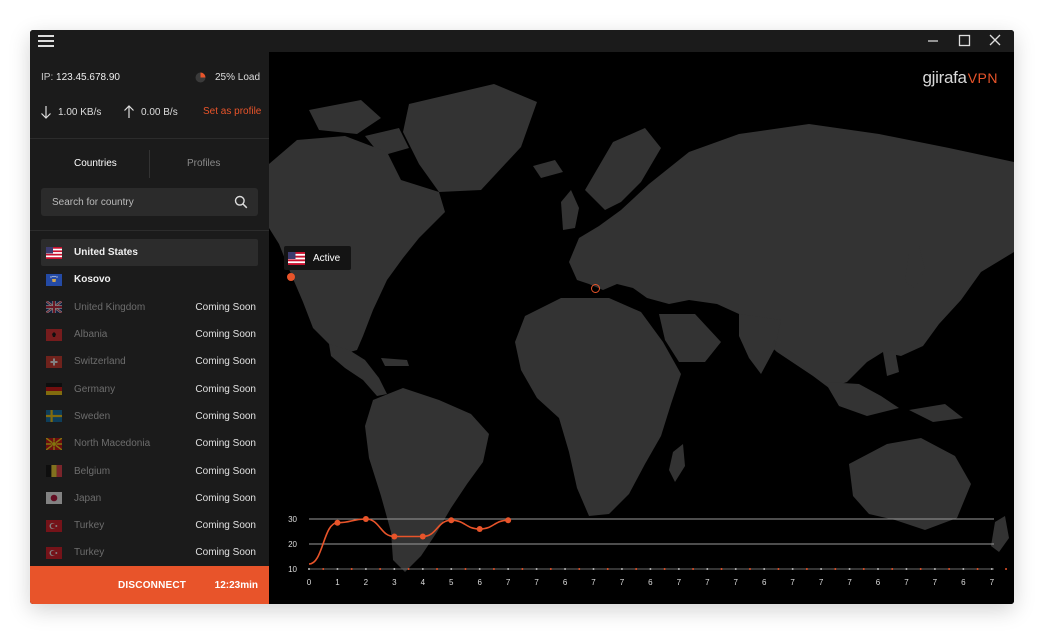 The height and width of the screenshot is (634, 1044). What do you see at coordinates (570, 210) in the screenshot?
I see `british-isles` at bounding box center [570, 210].